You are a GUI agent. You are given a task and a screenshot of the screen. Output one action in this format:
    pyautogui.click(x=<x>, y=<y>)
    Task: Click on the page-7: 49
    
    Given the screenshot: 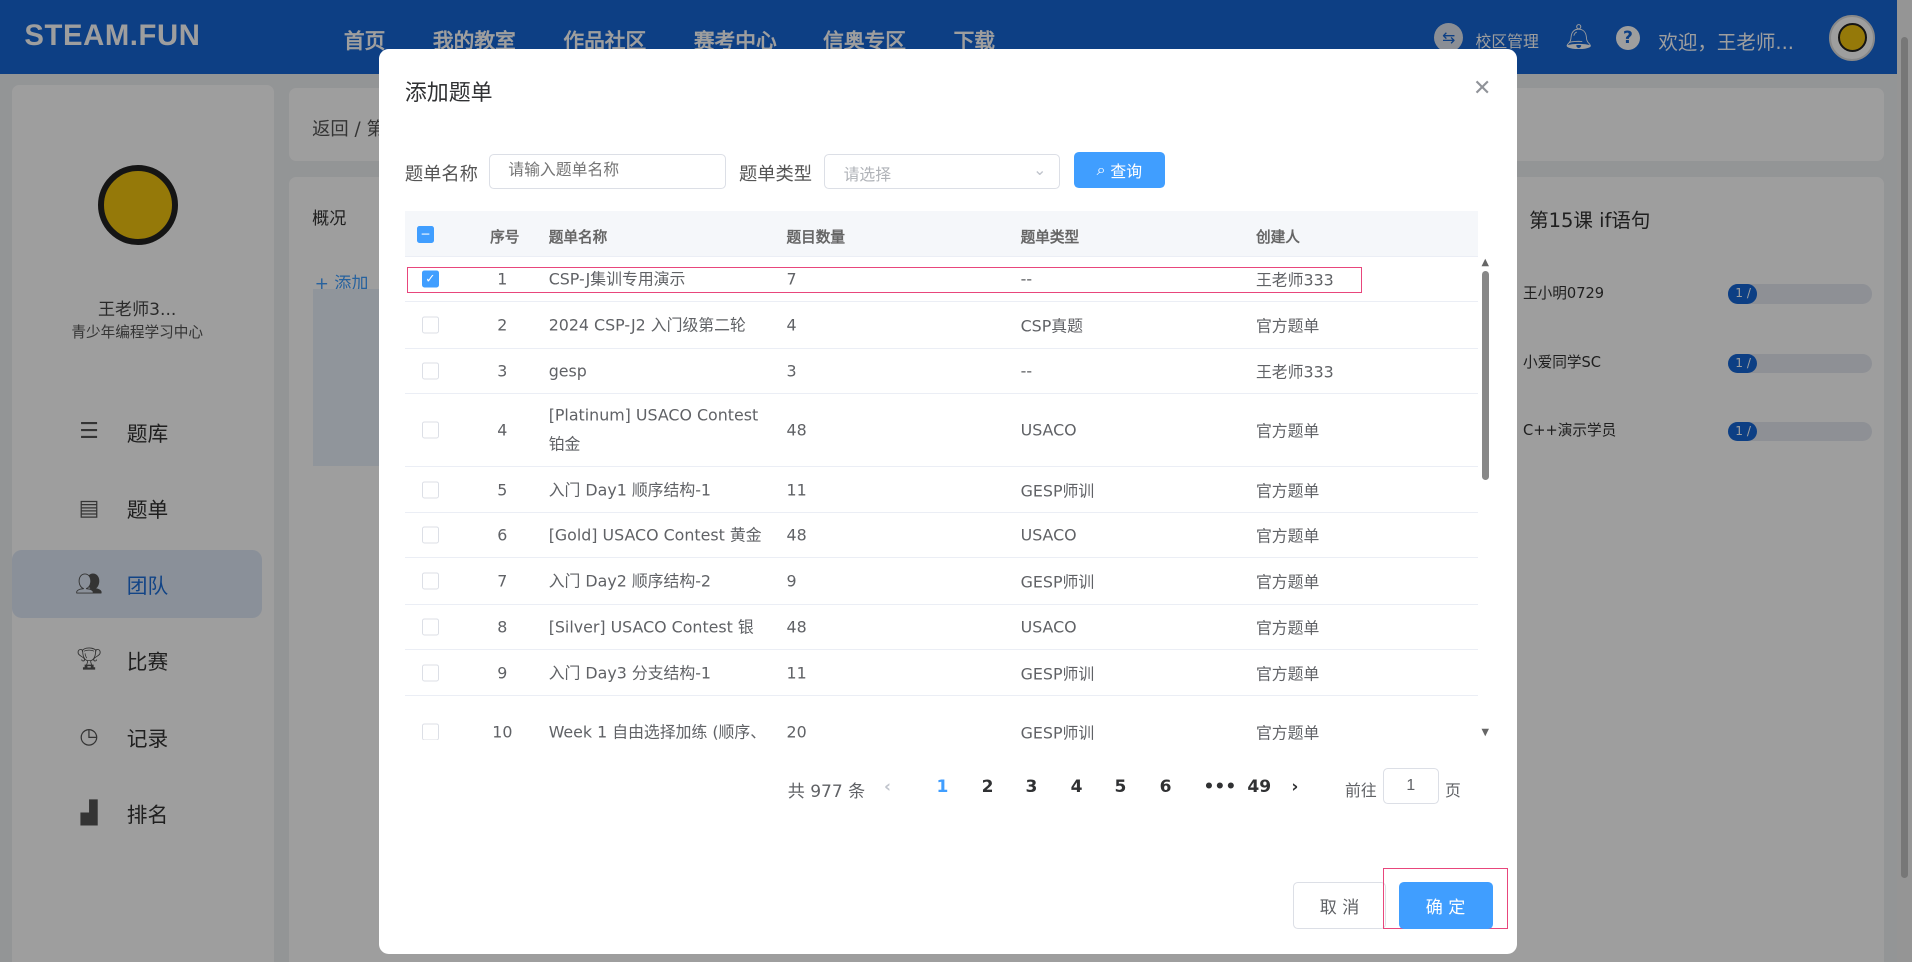 What is the action you would take?
    pyautogui.click(x=1259, y=787)
    